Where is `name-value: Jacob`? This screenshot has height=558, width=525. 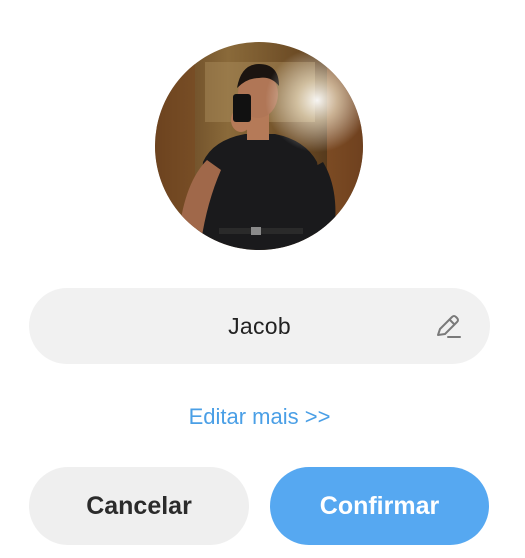
name-value: Jacob is located at coordinates (259, 326).